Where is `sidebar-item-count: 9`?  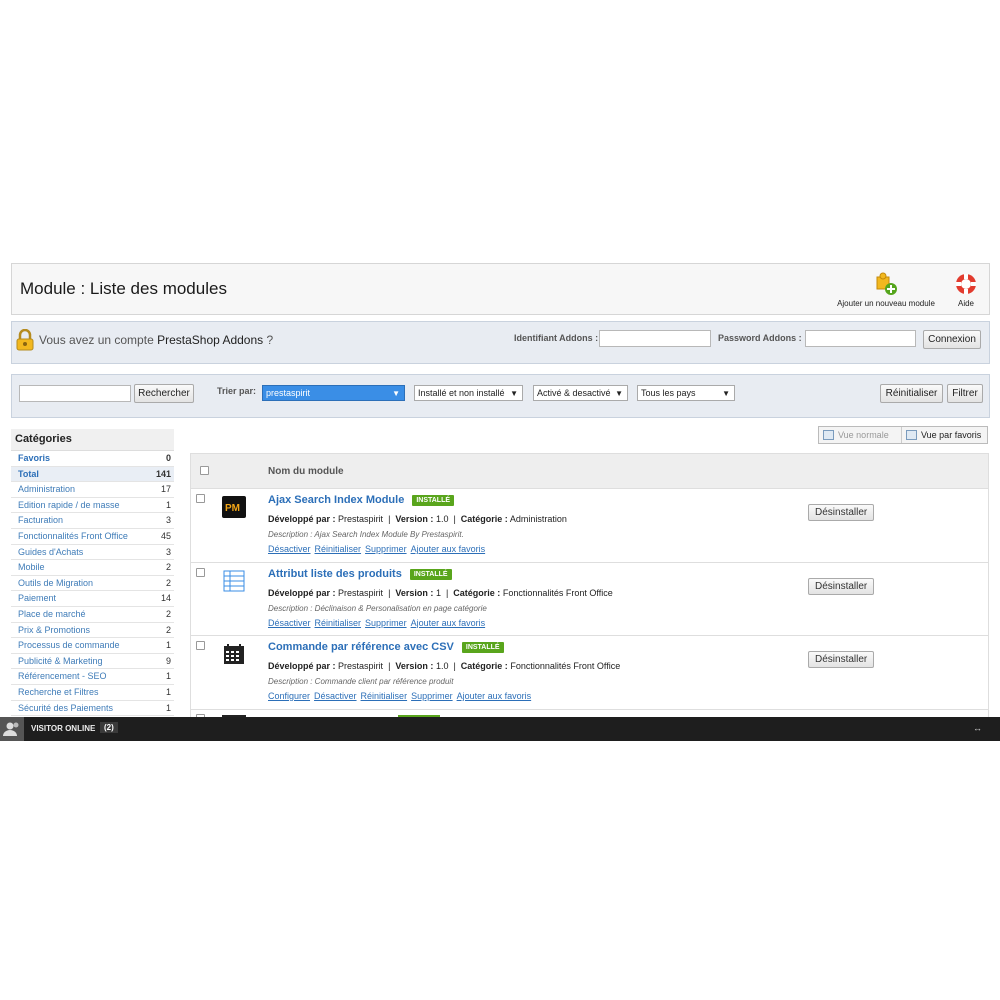
sidebar-item-count: 9 is located at coordinates (168, 660).